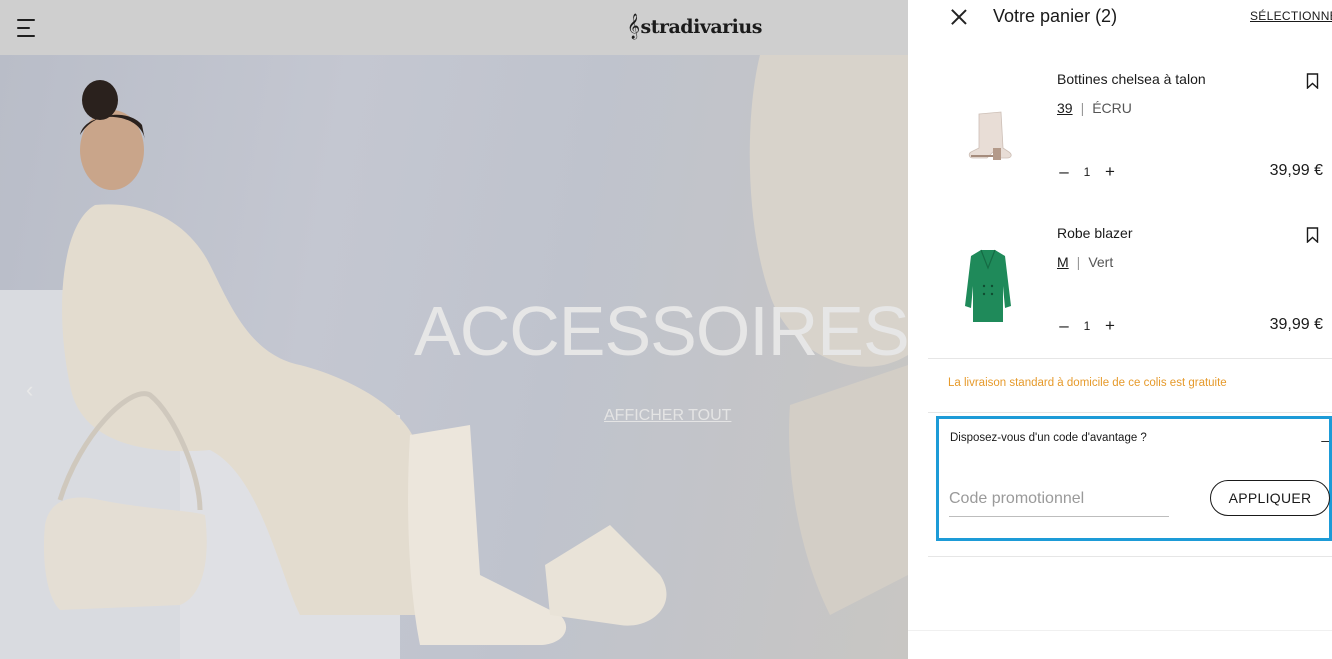  I want to click on item-name: Bottines chelsea à talon, so click(1131, 79).